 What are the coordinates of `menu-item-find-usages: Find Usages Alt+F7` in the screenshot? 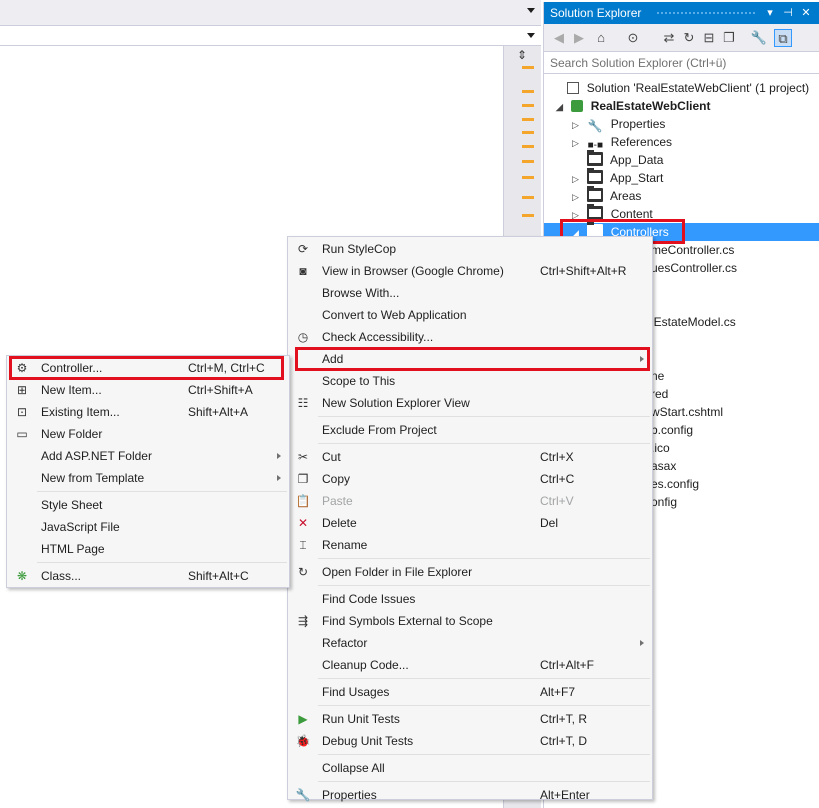 It's located at (470, 692).